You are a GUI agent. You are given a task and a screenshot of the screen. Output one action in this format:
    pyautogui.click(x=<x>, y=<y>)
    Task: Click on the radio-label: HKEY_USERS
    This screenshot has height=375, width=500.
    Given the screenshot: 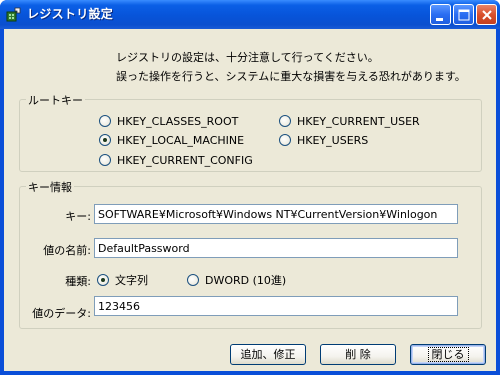 What is the action you would take?
    pyautogui.click(x=333, y=140)
    